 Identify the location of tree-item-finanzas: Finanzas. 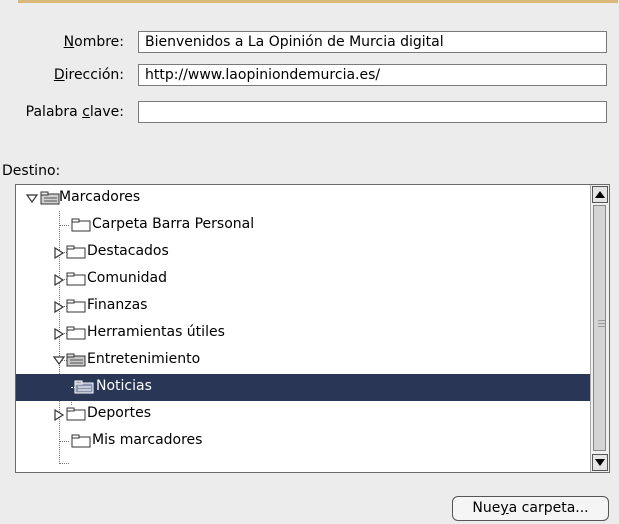
(303, 306).